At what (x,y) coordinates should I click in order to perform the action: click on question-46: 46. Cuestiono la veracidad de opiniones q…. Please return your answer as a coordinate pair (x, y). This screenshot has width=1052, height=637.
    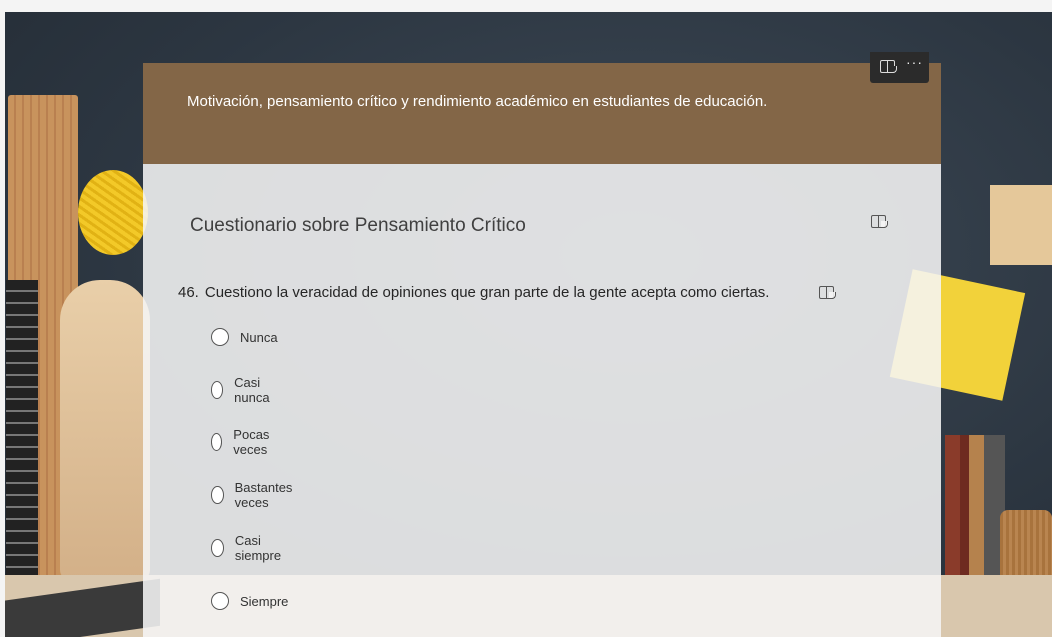
    Looking at the image, I should click on (473, 292).